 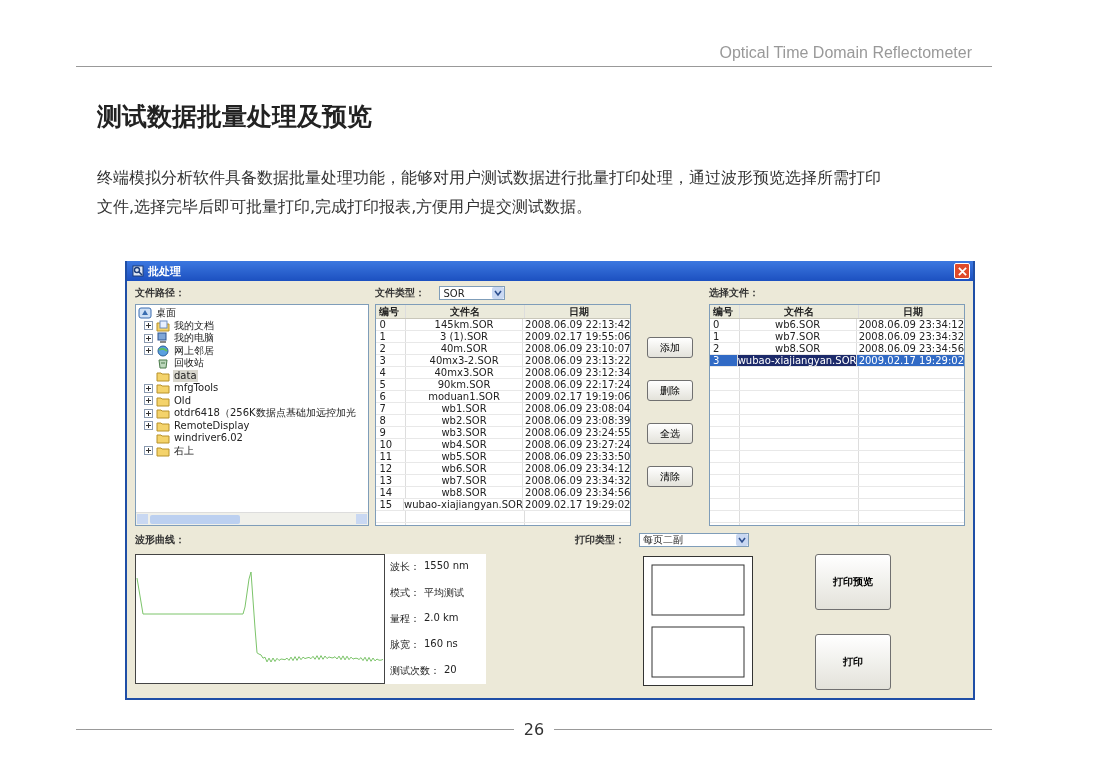 What do you see at coordinates (845, 53) in the screenshot?
I see `header-title: Optical Time Domain Reflectometer` at bounding box center [845, 53].